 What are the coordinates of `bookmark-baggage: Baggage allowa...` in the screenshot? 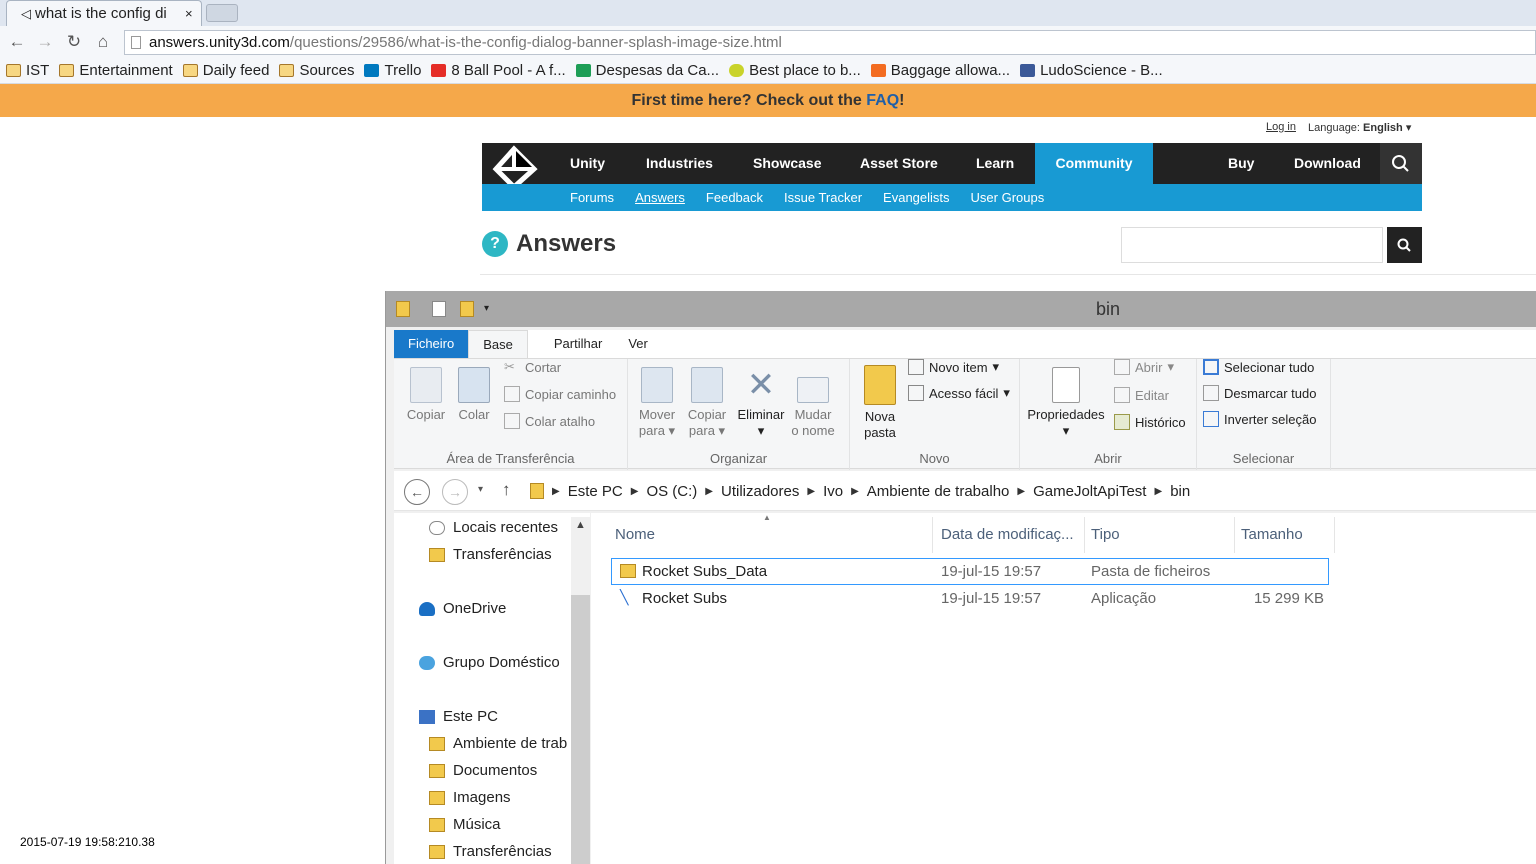 It's located at (940, 70).